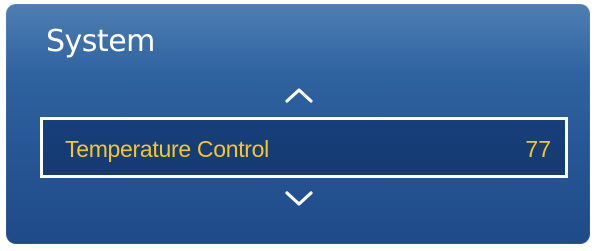  What do you see at coordinates (167, 149) in the screenshot?
I see `menu-item-label: Temperature Control` at bounding box center [167, 149].